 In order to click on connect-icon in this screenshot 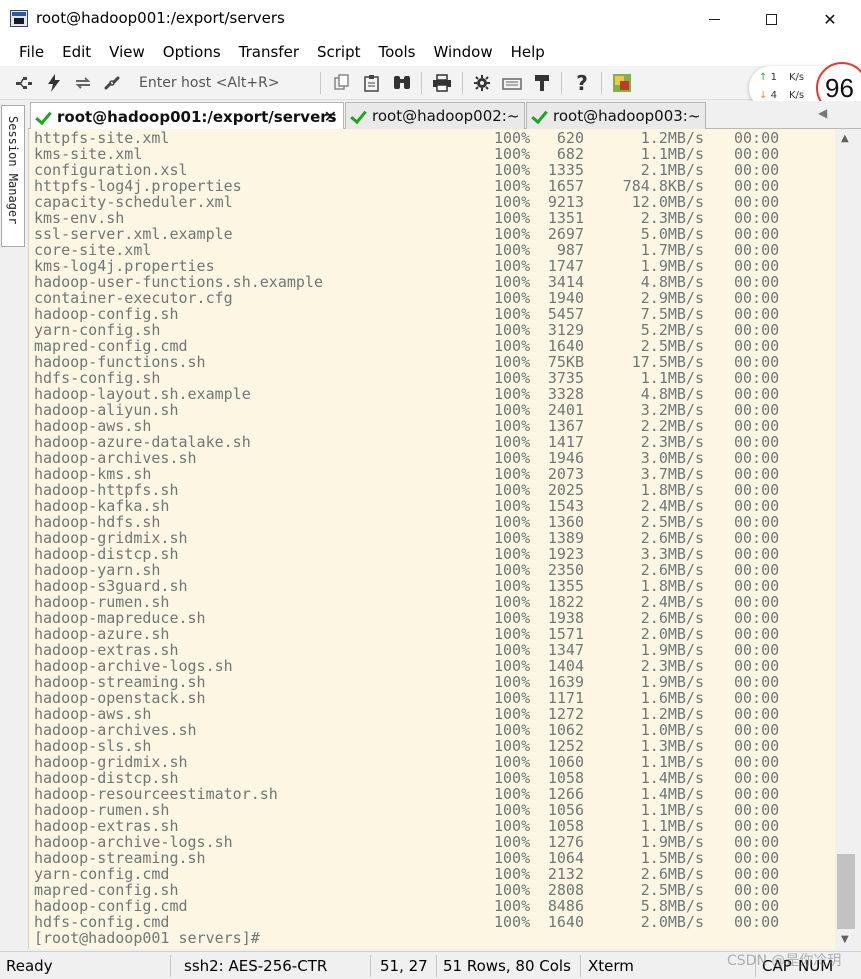, I will do `click(24, 83)`.